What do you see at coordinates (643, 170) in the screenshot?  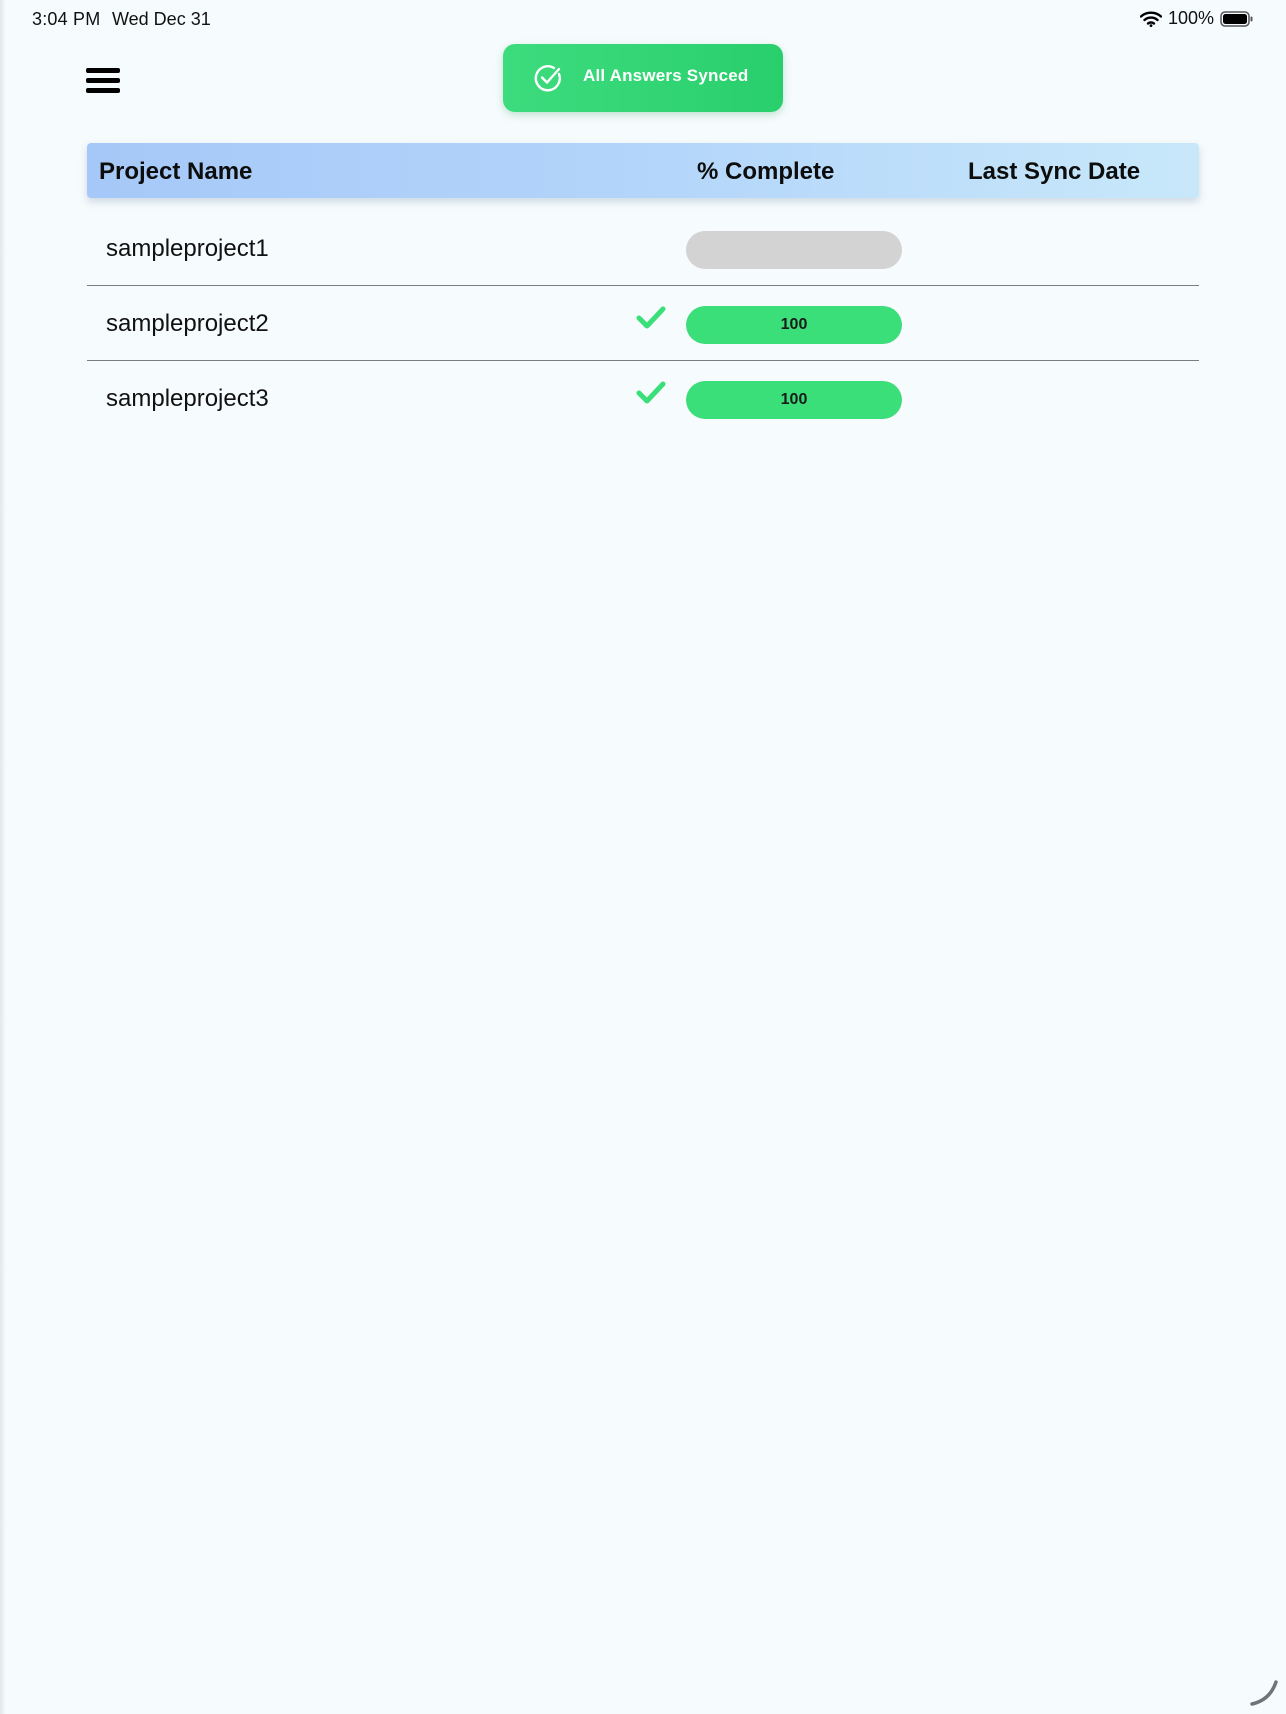 I see `table-header: Project Name % Complete Last Sync Date` at bounding box center [643, 170].